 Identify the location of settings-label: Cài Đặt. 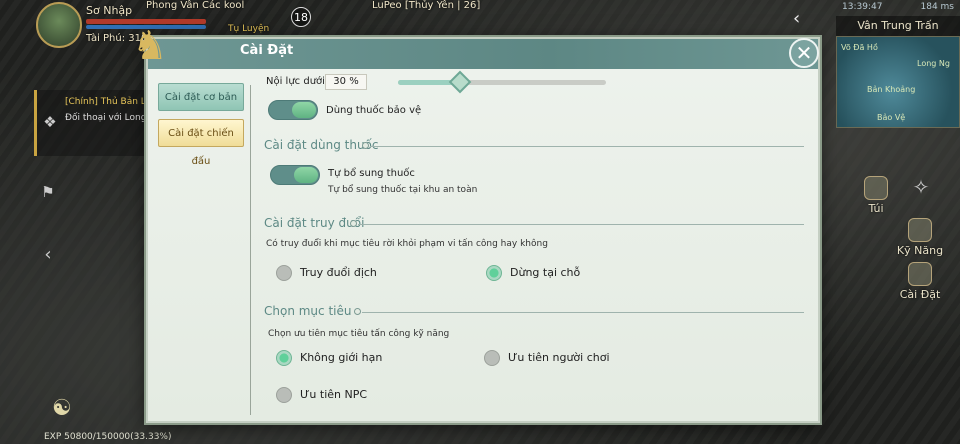
(920, 294).